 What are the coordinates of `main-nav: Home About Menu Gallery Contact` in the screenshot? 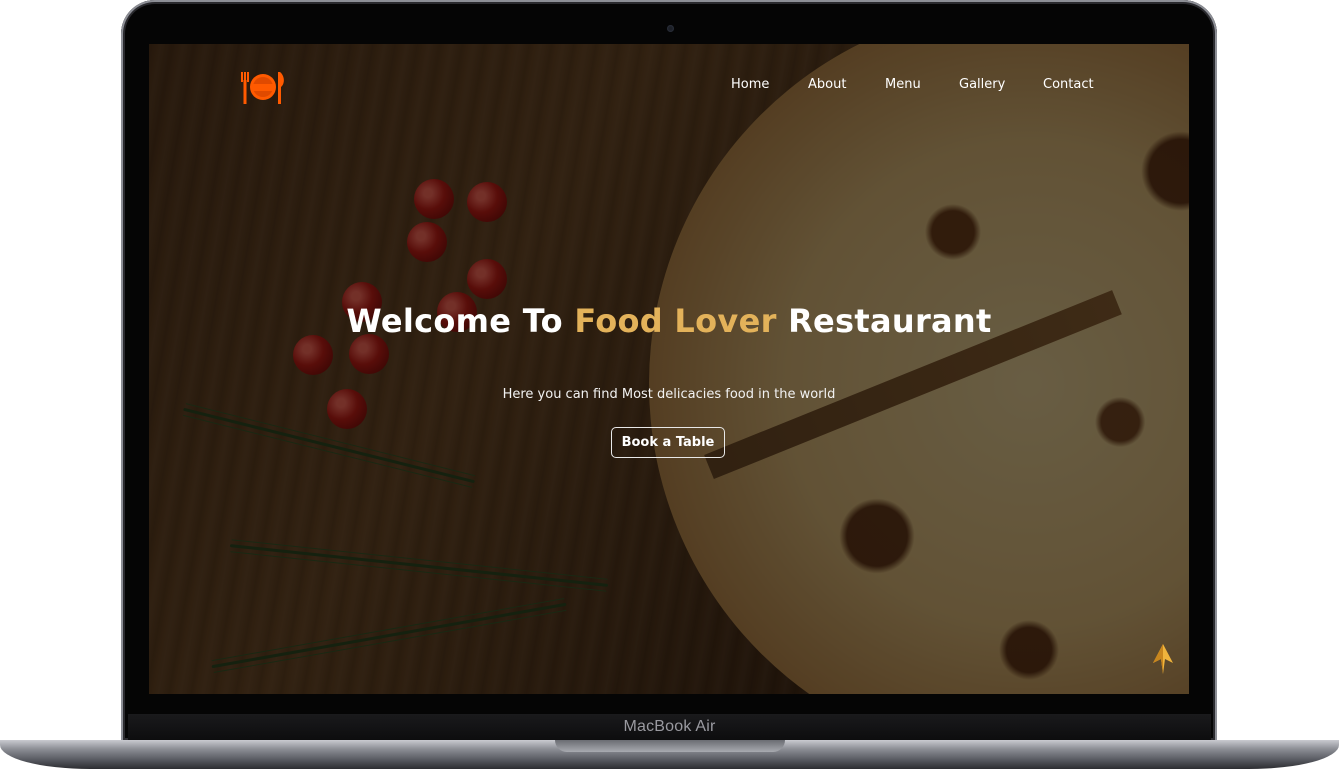 It's located at (669, 87).